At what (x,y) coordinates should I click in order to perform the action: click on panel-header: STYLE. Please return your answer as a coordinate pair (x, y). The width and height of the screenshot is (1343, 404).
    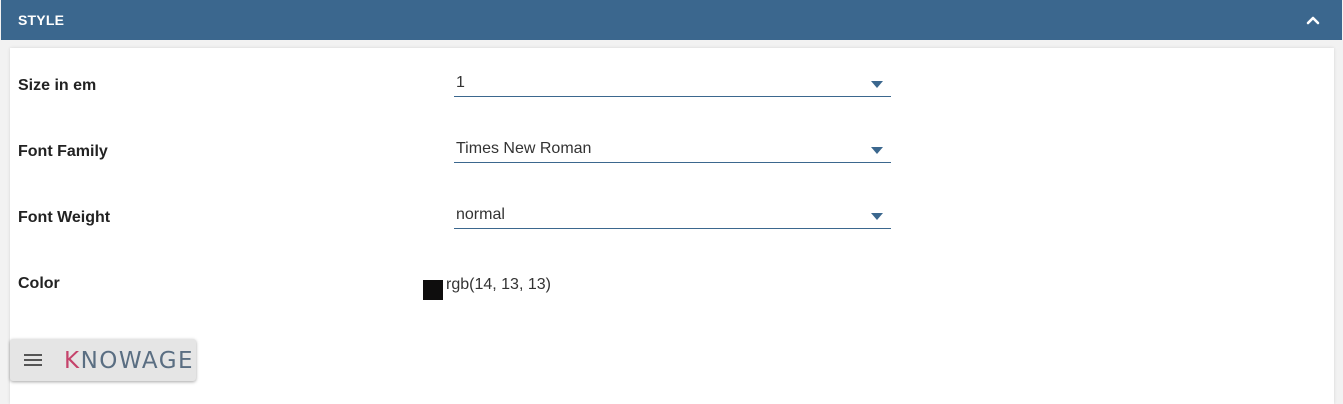
    Looking at the image, I should click on (671, 20).